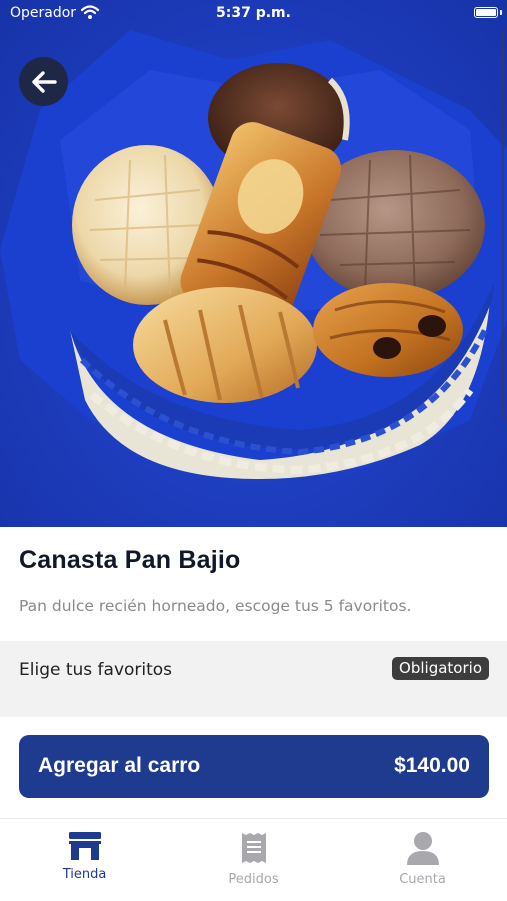  I want to click on scroll-indicator, so click(502, 225).